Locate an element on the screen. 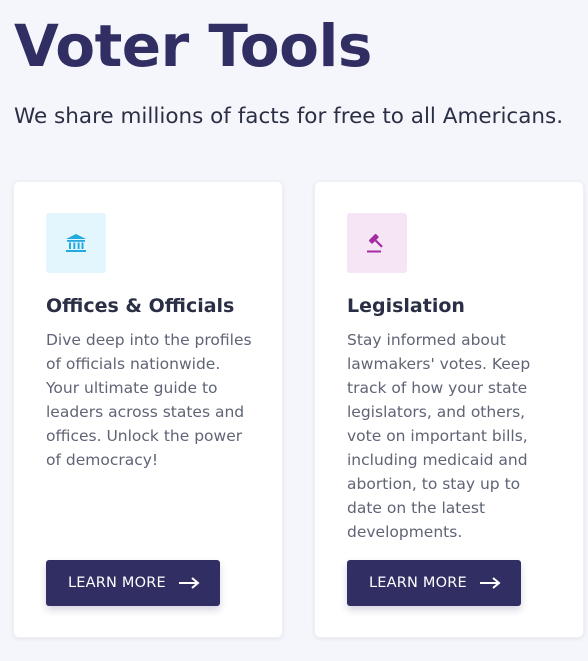 The height and width of the screenshot is (661, 588). card-title: Legislation is located at coordinates (406, 306).